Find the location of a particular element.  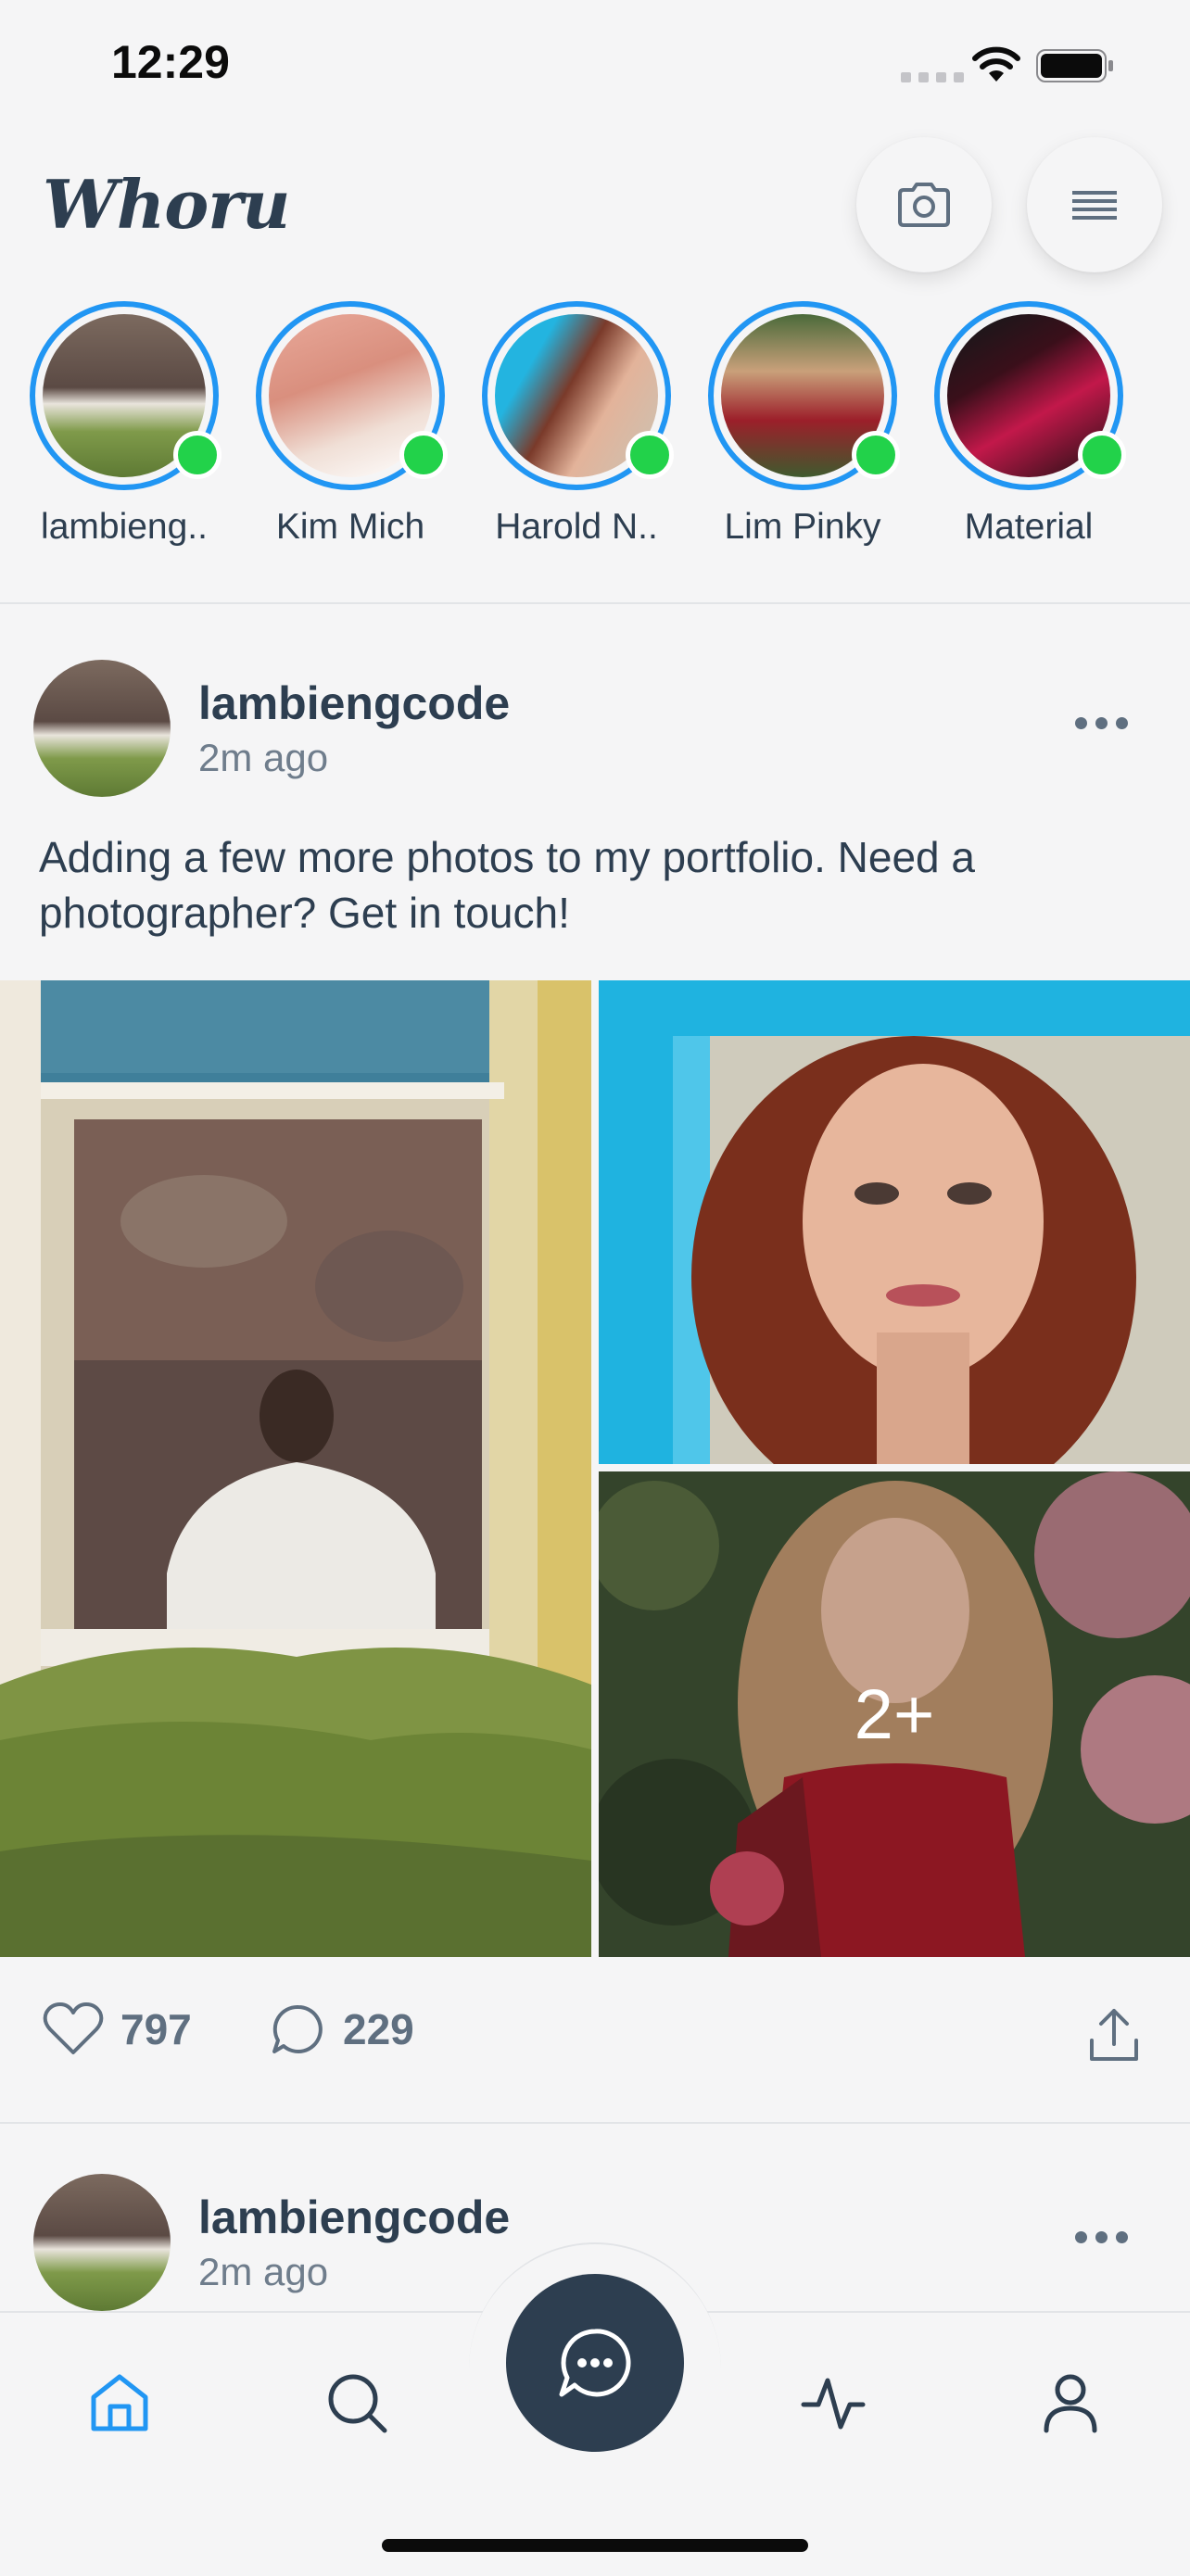

share-icon is located at coordinates (1114, 2036).